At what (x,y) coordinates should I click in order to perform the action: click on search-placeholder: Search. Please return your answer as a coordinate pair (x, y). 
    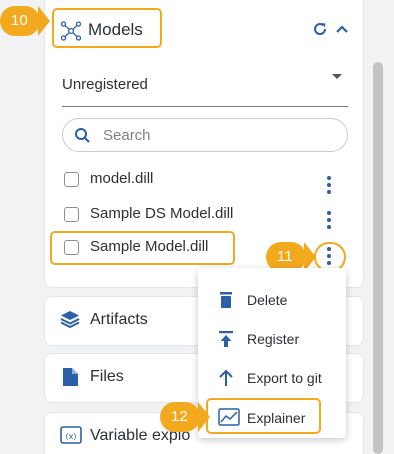
    Looking at the image, I should click on (127, 135).